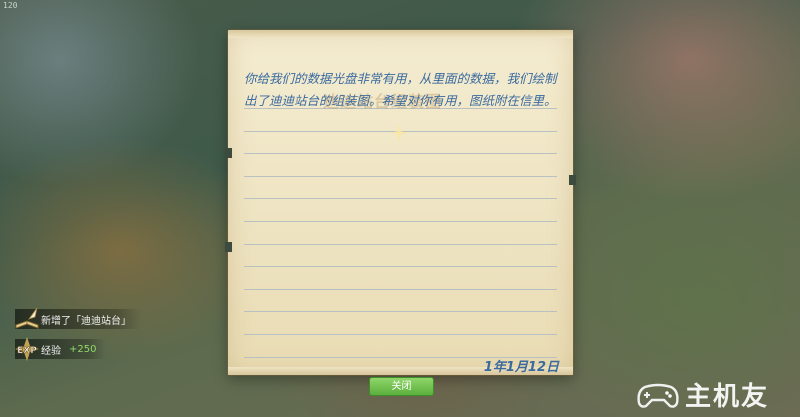  What do you see at coordinates (400, 78) in the screenshot?
I see `message-line: 你给我们的数据光盘非常有用，从里面的数据，我们绘制` at bounding box center [400, 78].